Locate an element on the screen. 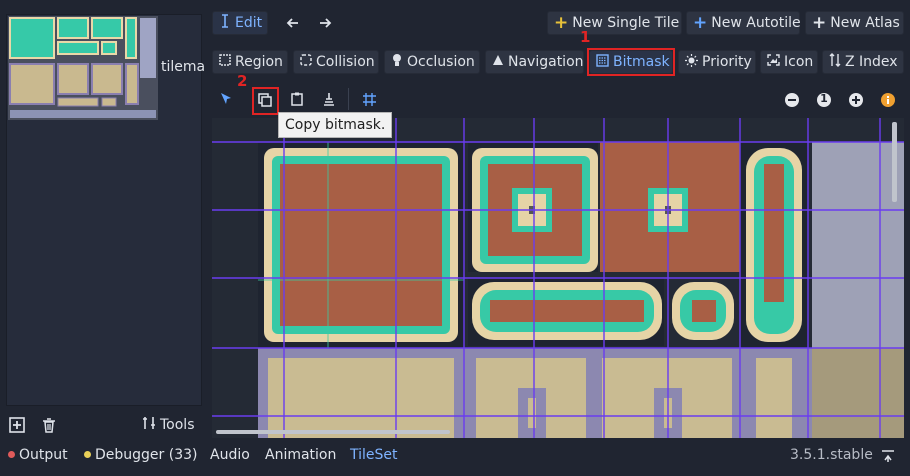 This screenshot has height=476, width=910. mode-region-button: Region is located at coordinates (250, 62).